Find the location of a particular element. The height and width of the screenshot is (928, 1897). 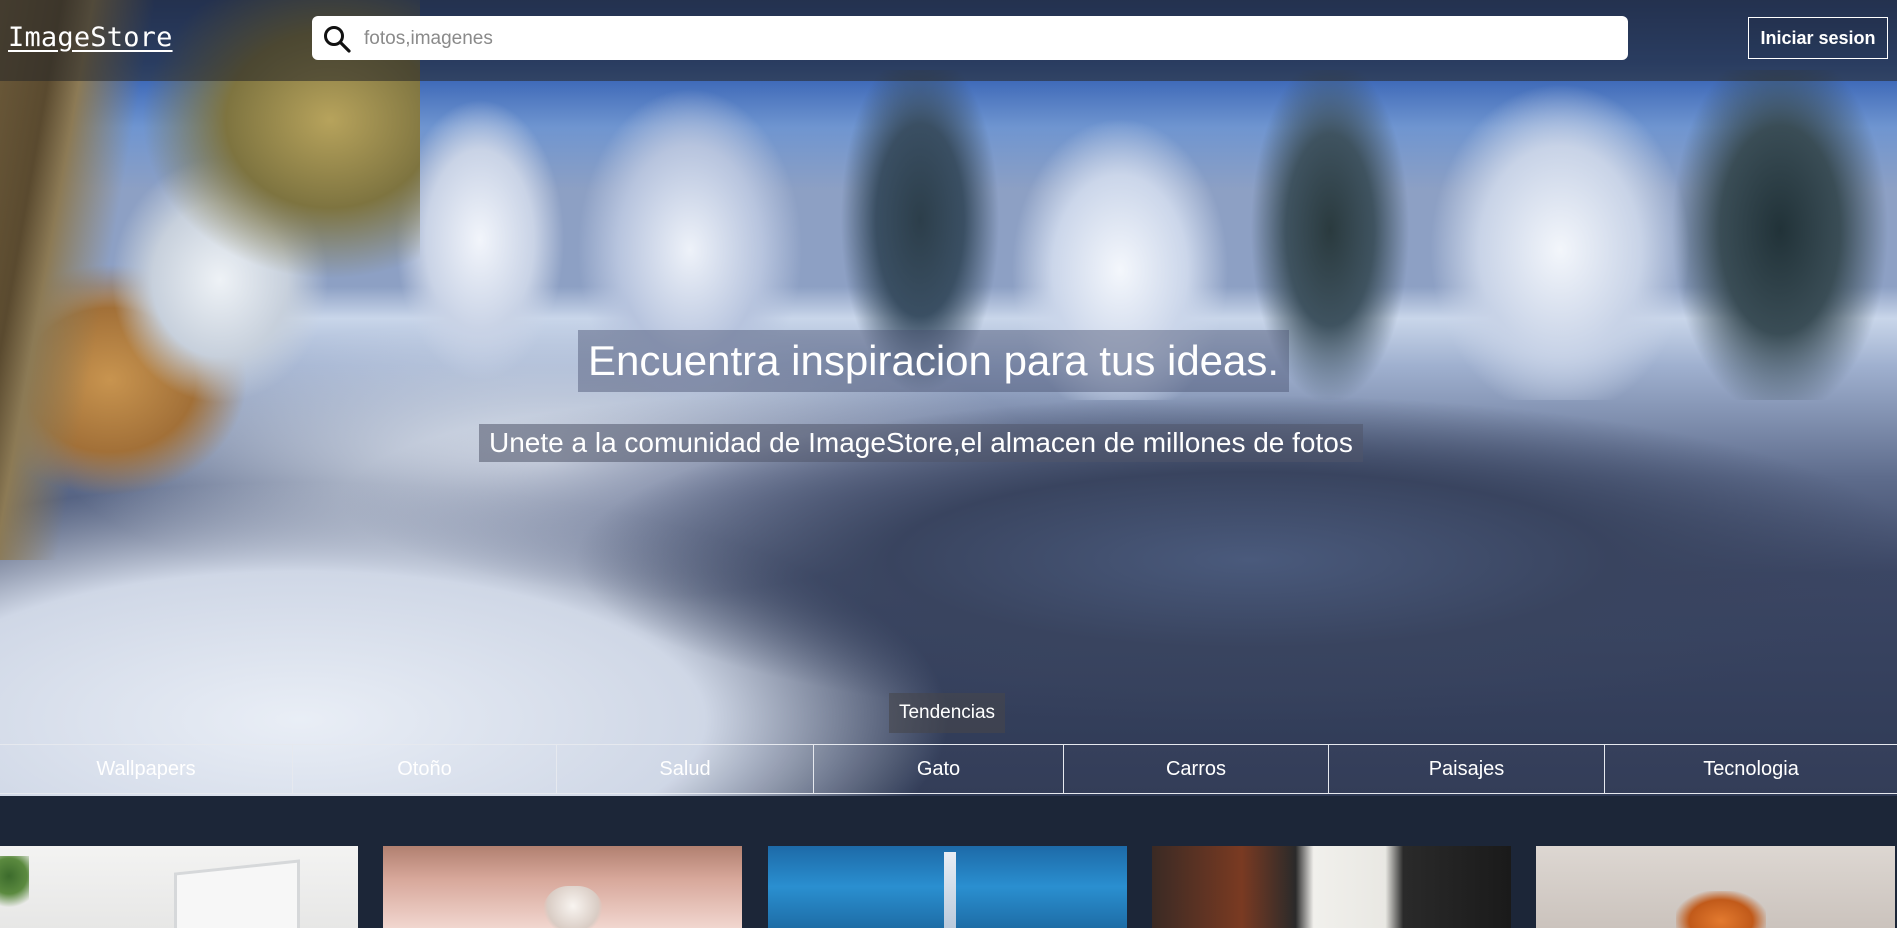

category-wallpapers: Wallpapers is located at coordinates (146, 769).